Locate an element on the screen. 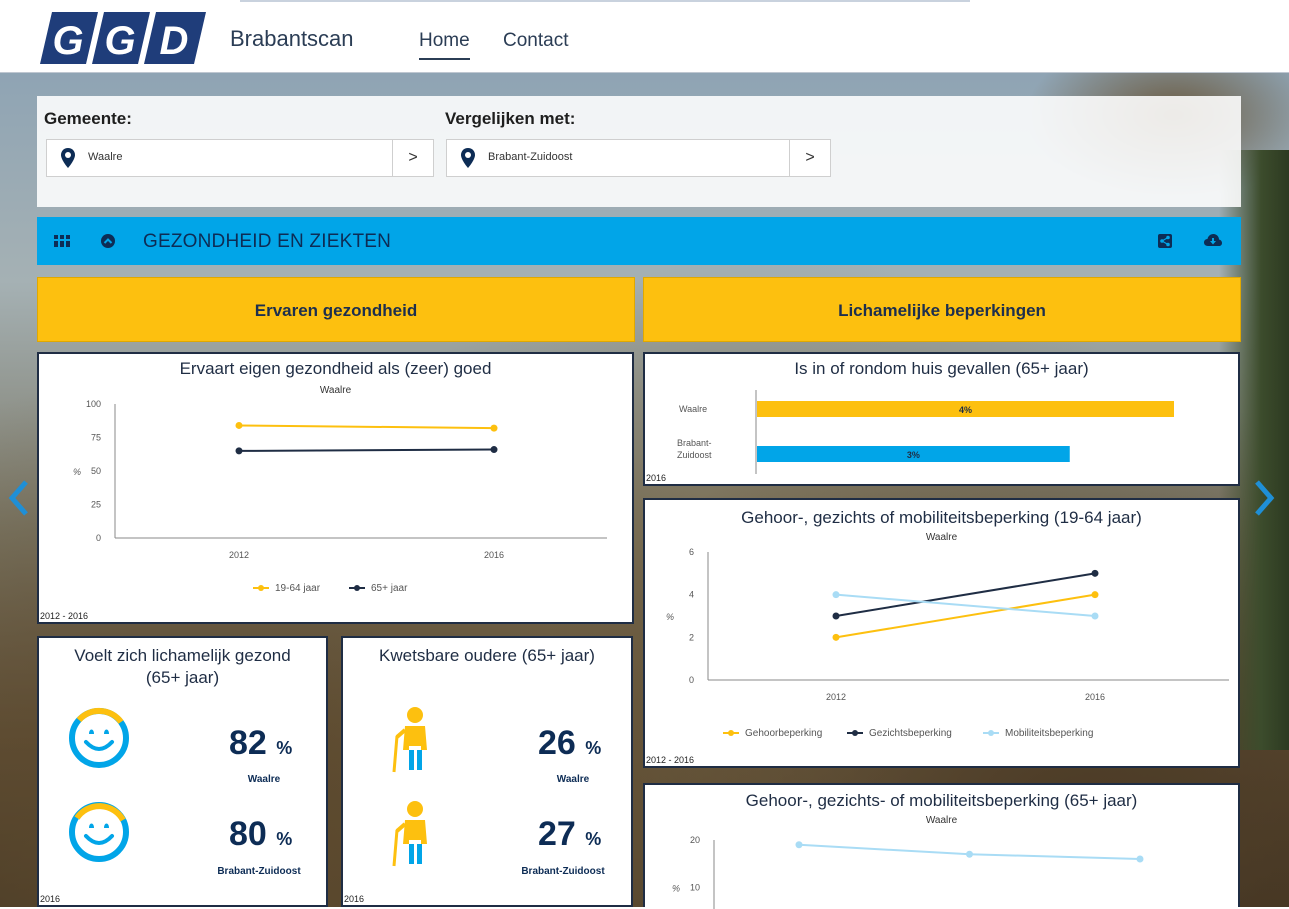 This screenshot has height=909, width=1289. y-tick-label: 10 is located at coordinates (695, 888).